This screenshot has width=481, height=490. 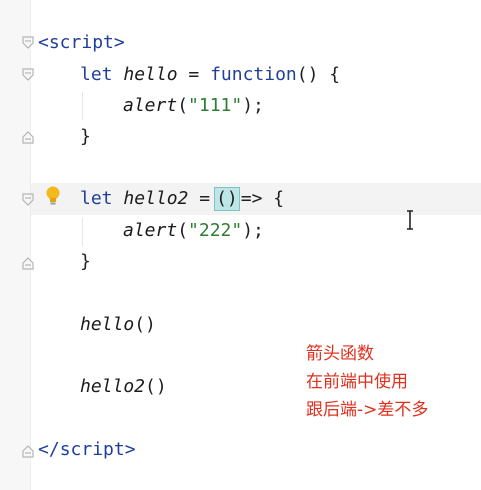 What do you see at coordinates (318, 74) in the screenshot?
I see `code-token: () {` at bounding box center [318, 74].